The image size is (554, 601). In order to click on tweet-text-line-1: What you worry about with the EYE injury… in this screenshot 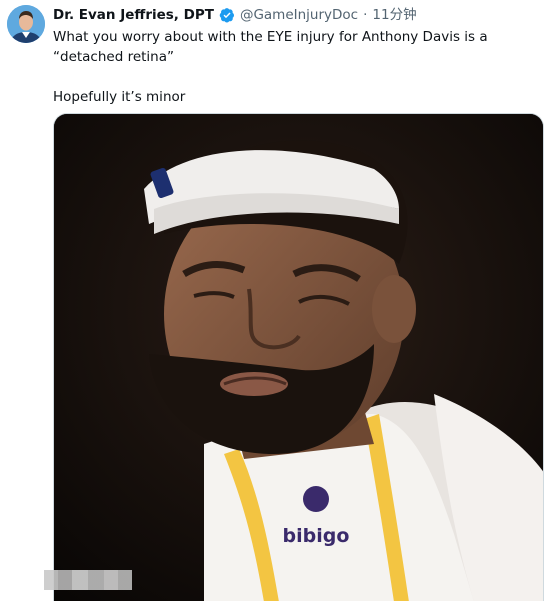, I will do `click(270, 47)`.